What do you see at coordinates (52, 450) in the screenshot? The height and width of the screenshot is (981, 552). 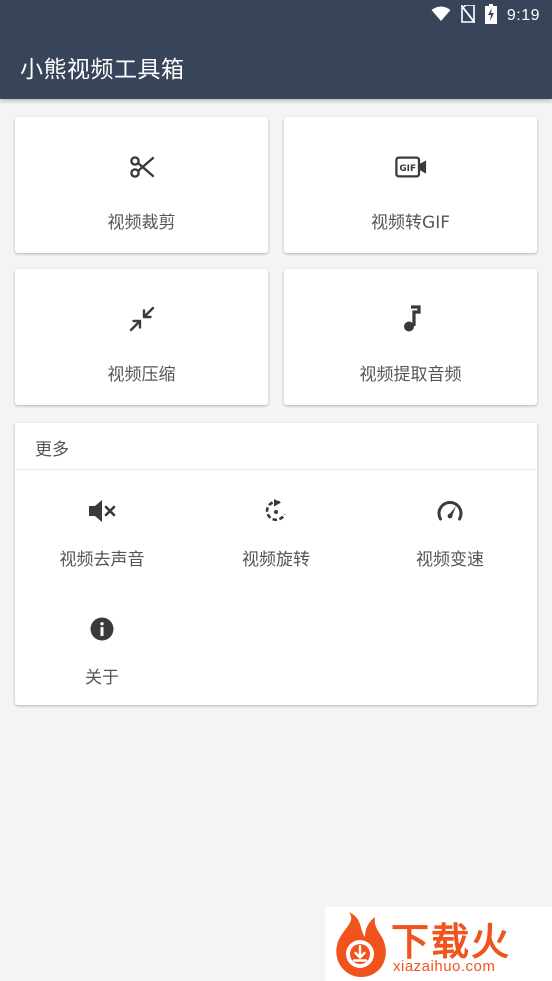 I see `more-section-title: 更多` at bounding box center [52, 450].